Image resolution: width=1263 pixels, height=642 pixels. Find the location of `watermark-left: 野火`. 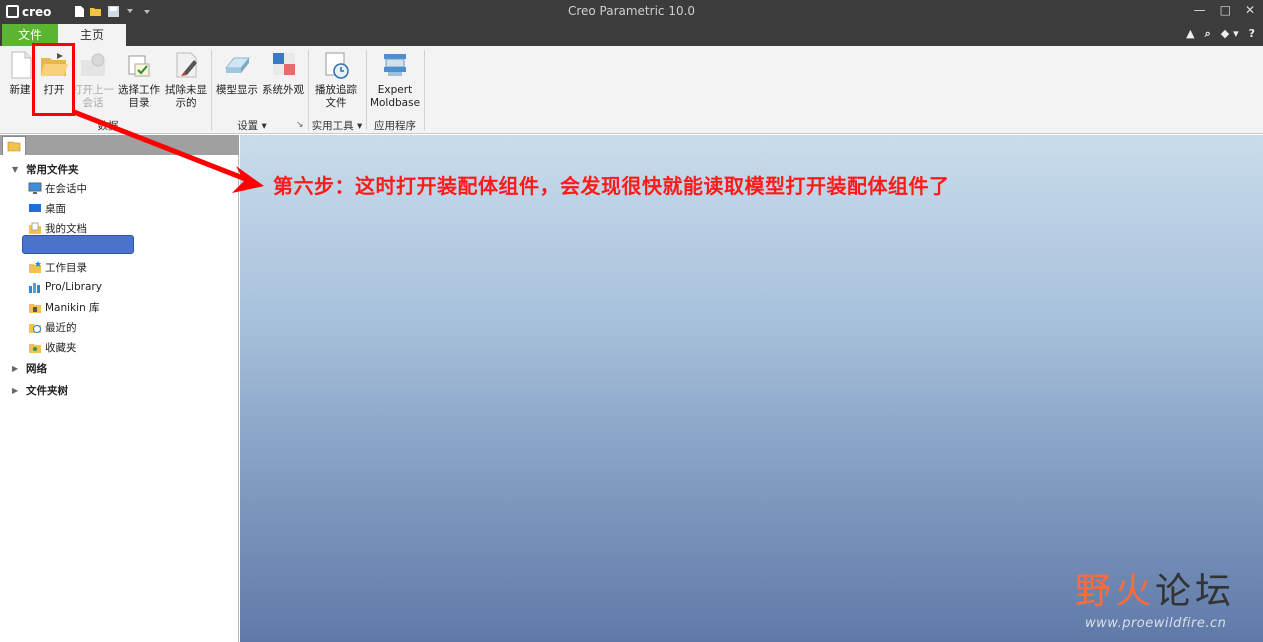

watermark-left: 野火 is located at coordinates (1115, 591).